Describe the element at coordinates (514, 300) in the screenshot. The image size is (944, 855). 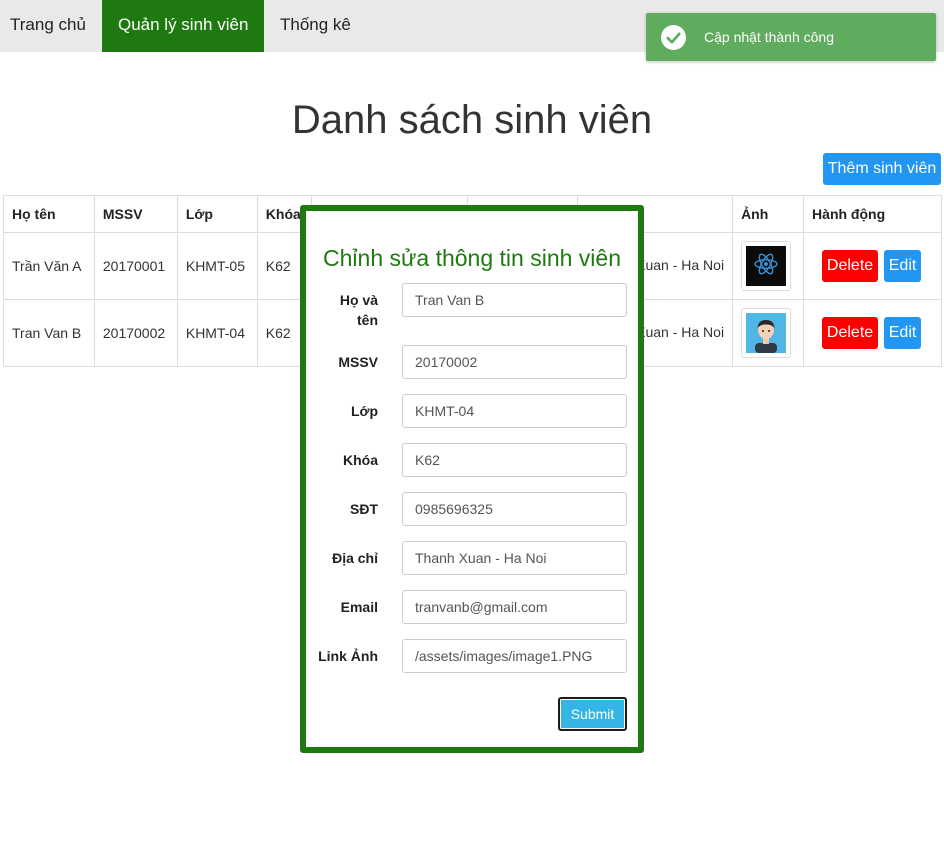
I see `full-name-input` at that location.